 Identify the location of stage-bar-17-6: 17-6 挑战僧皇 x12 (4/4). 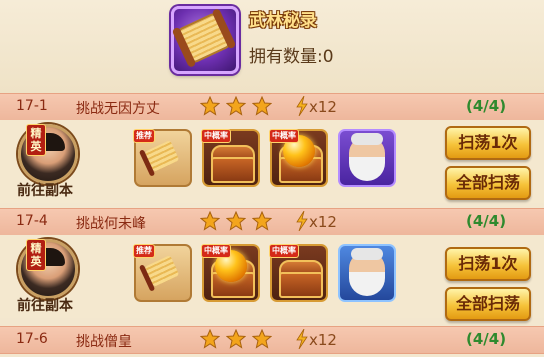
(272, 340).